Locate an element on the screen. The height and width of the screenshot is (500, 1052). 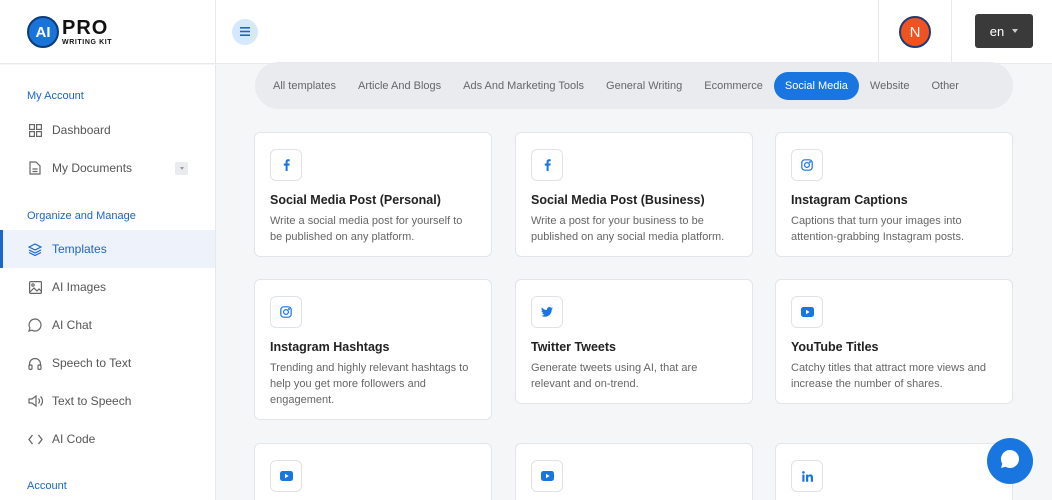
tab-article-and-blogs: Article And Blogs is located at coordinates (399, 86).